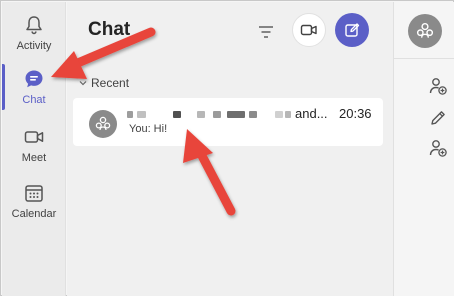  I want to click on chat-timestamp: 20:36, so click(355, 113).